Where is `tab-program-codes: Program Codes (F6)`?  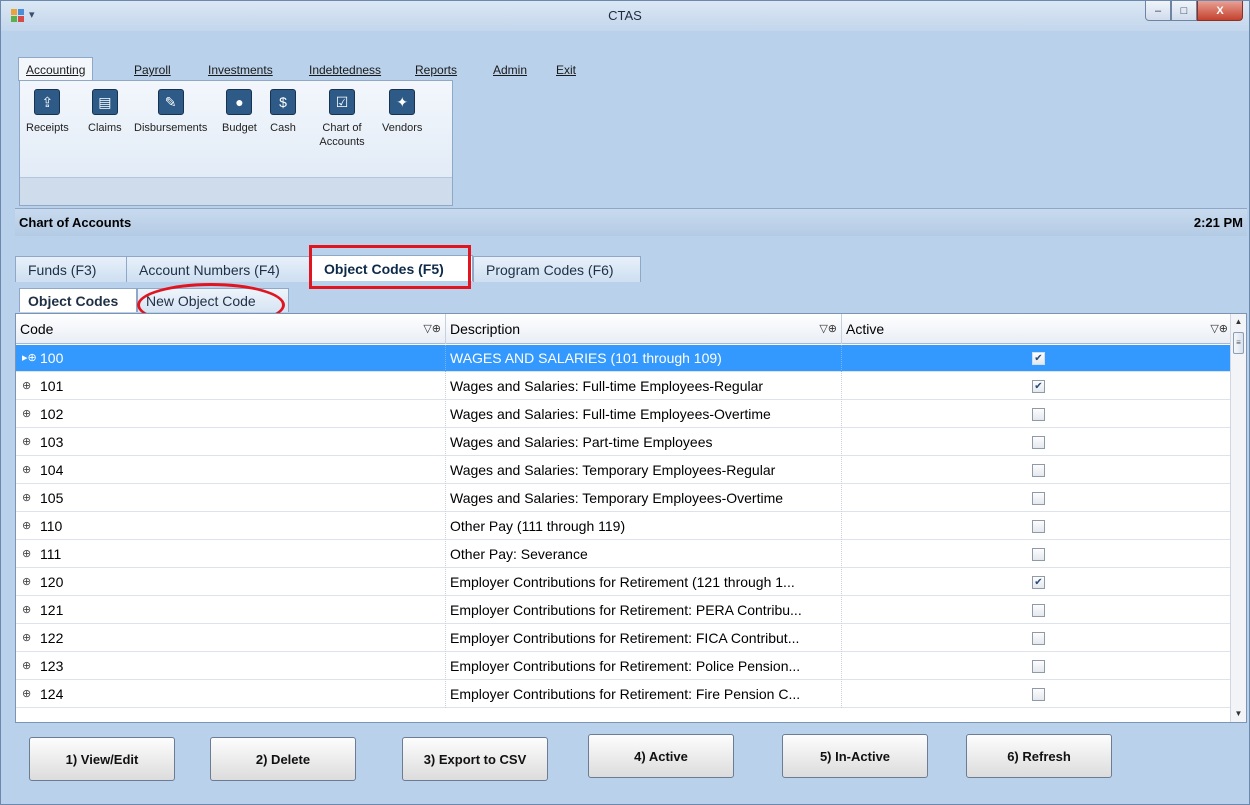
tab-program-codes: Program Codes (F6) is located at coordinates (557, 269).